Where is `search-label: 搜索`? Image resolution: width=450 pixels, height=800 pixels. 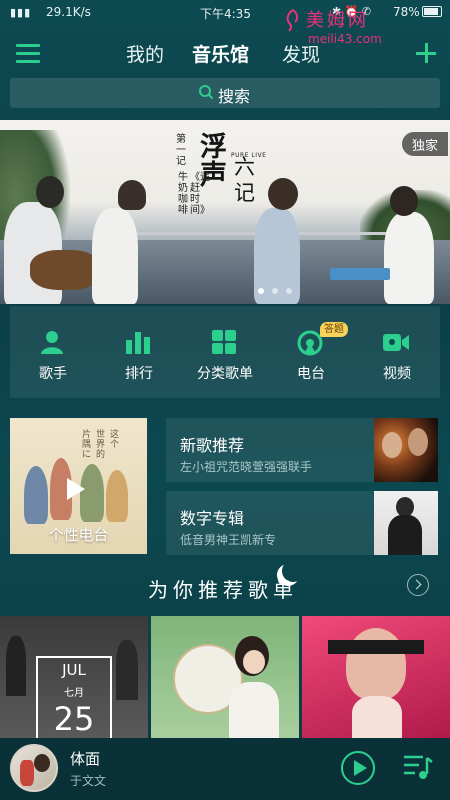
search-label: 搜索 is located at coordinates (234, 96).